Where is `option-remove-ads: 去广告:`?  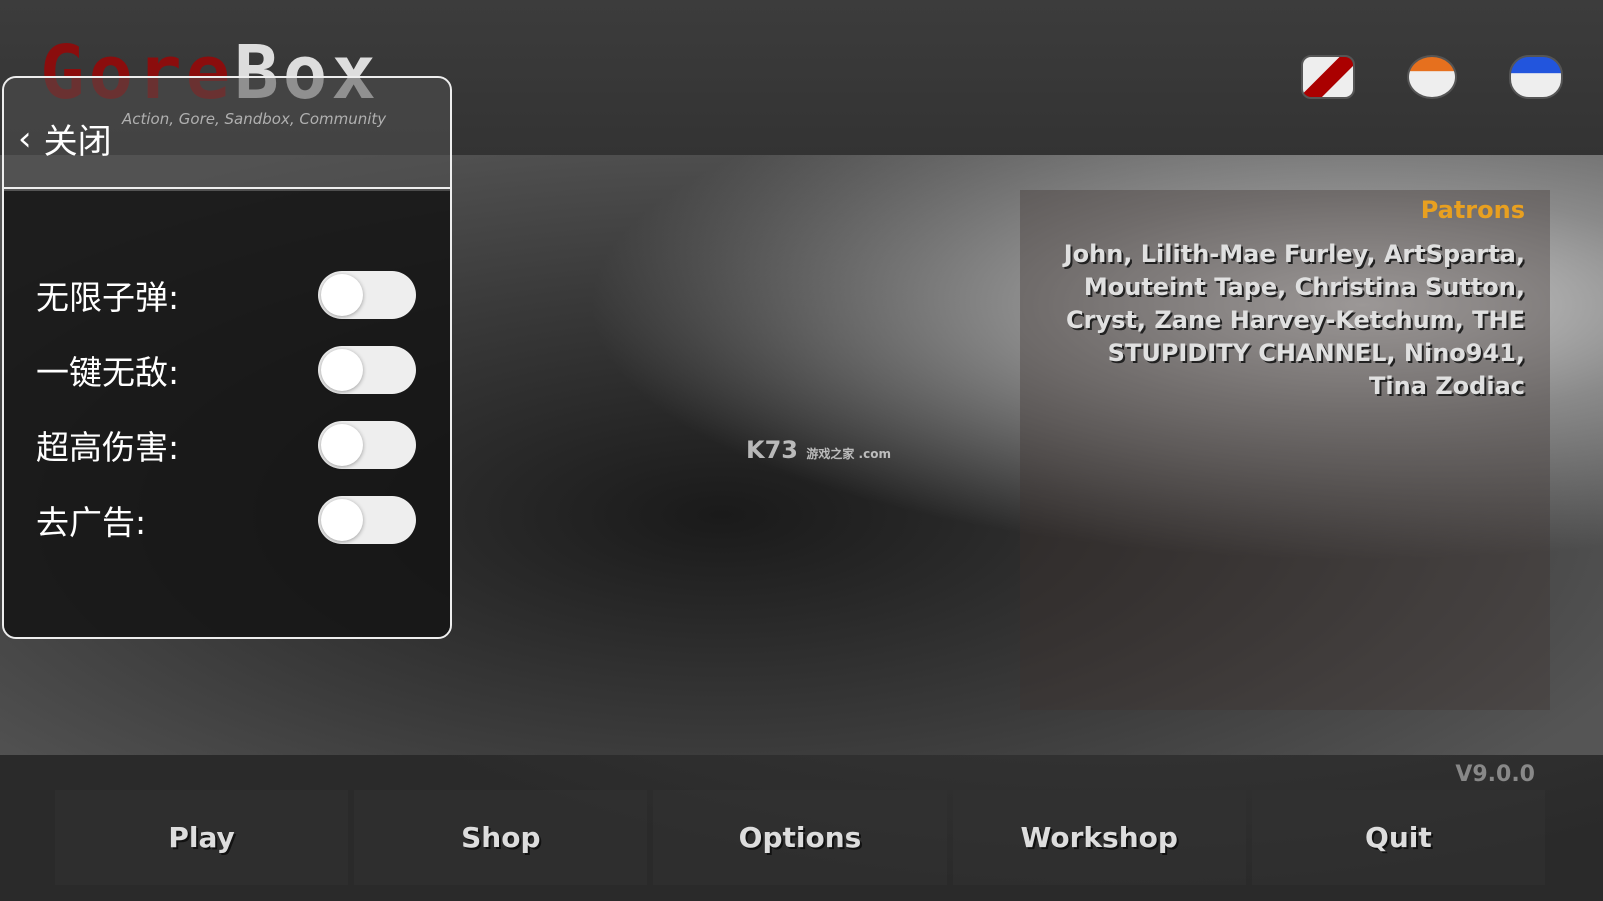
option-remove-ads: 去广告: is located at coordinates (226, 520).